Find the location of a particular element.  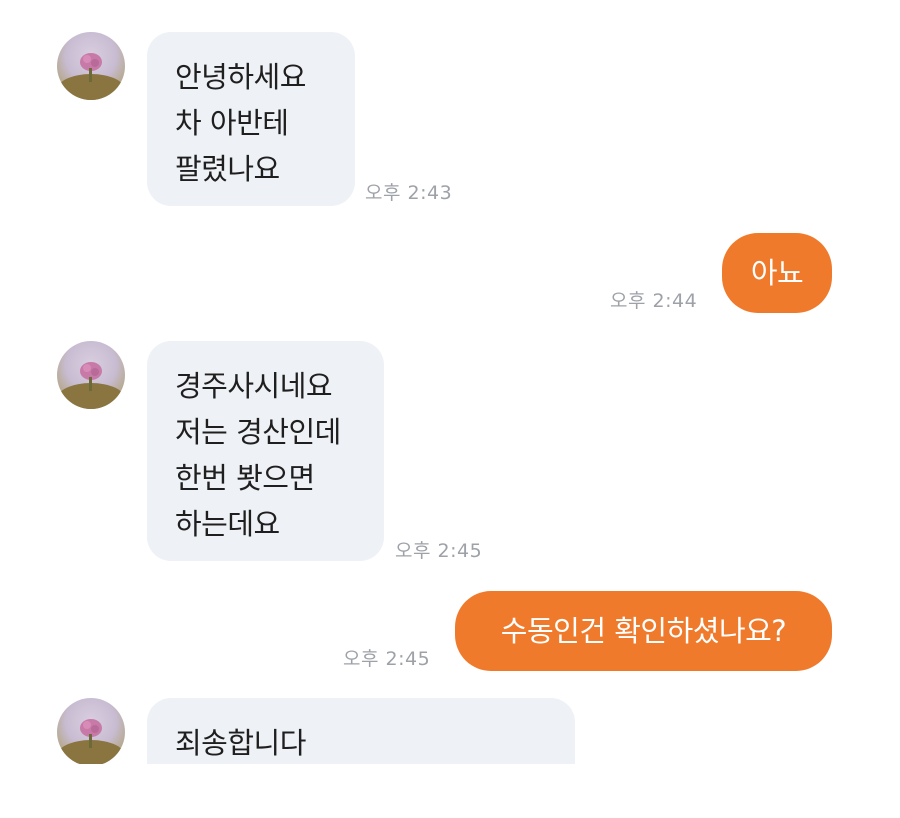

message-bubble-incoming: 경주사시네요 저는 경산인데 한번 봣으면 하는데요 is located at coordinates (265, 451).